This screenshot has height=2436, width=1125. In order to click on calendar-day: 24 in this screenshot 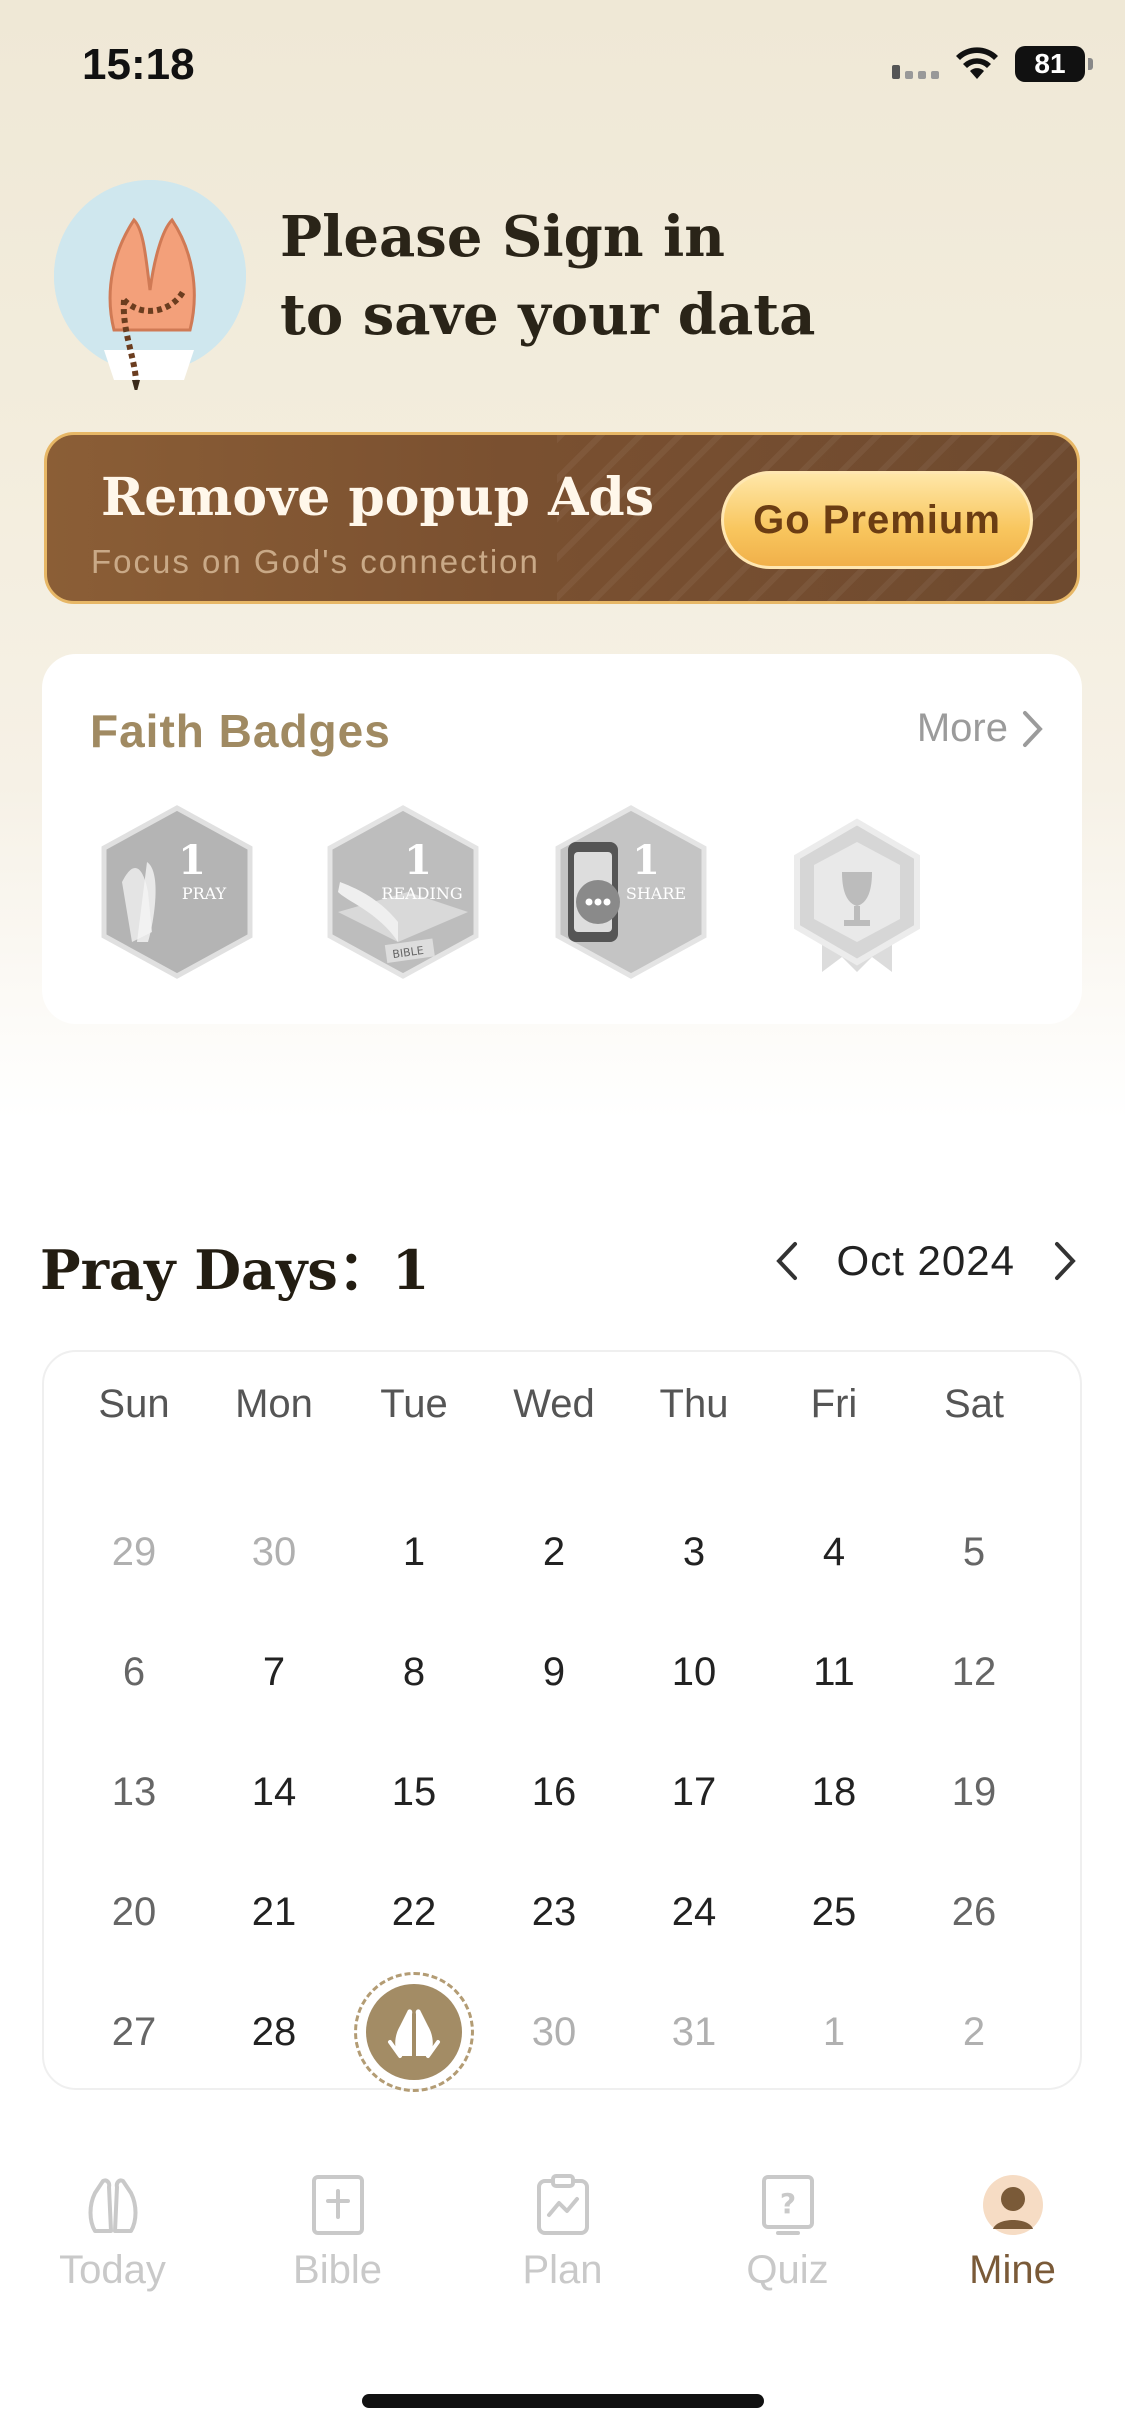, I will do `click(694, 1912)`.